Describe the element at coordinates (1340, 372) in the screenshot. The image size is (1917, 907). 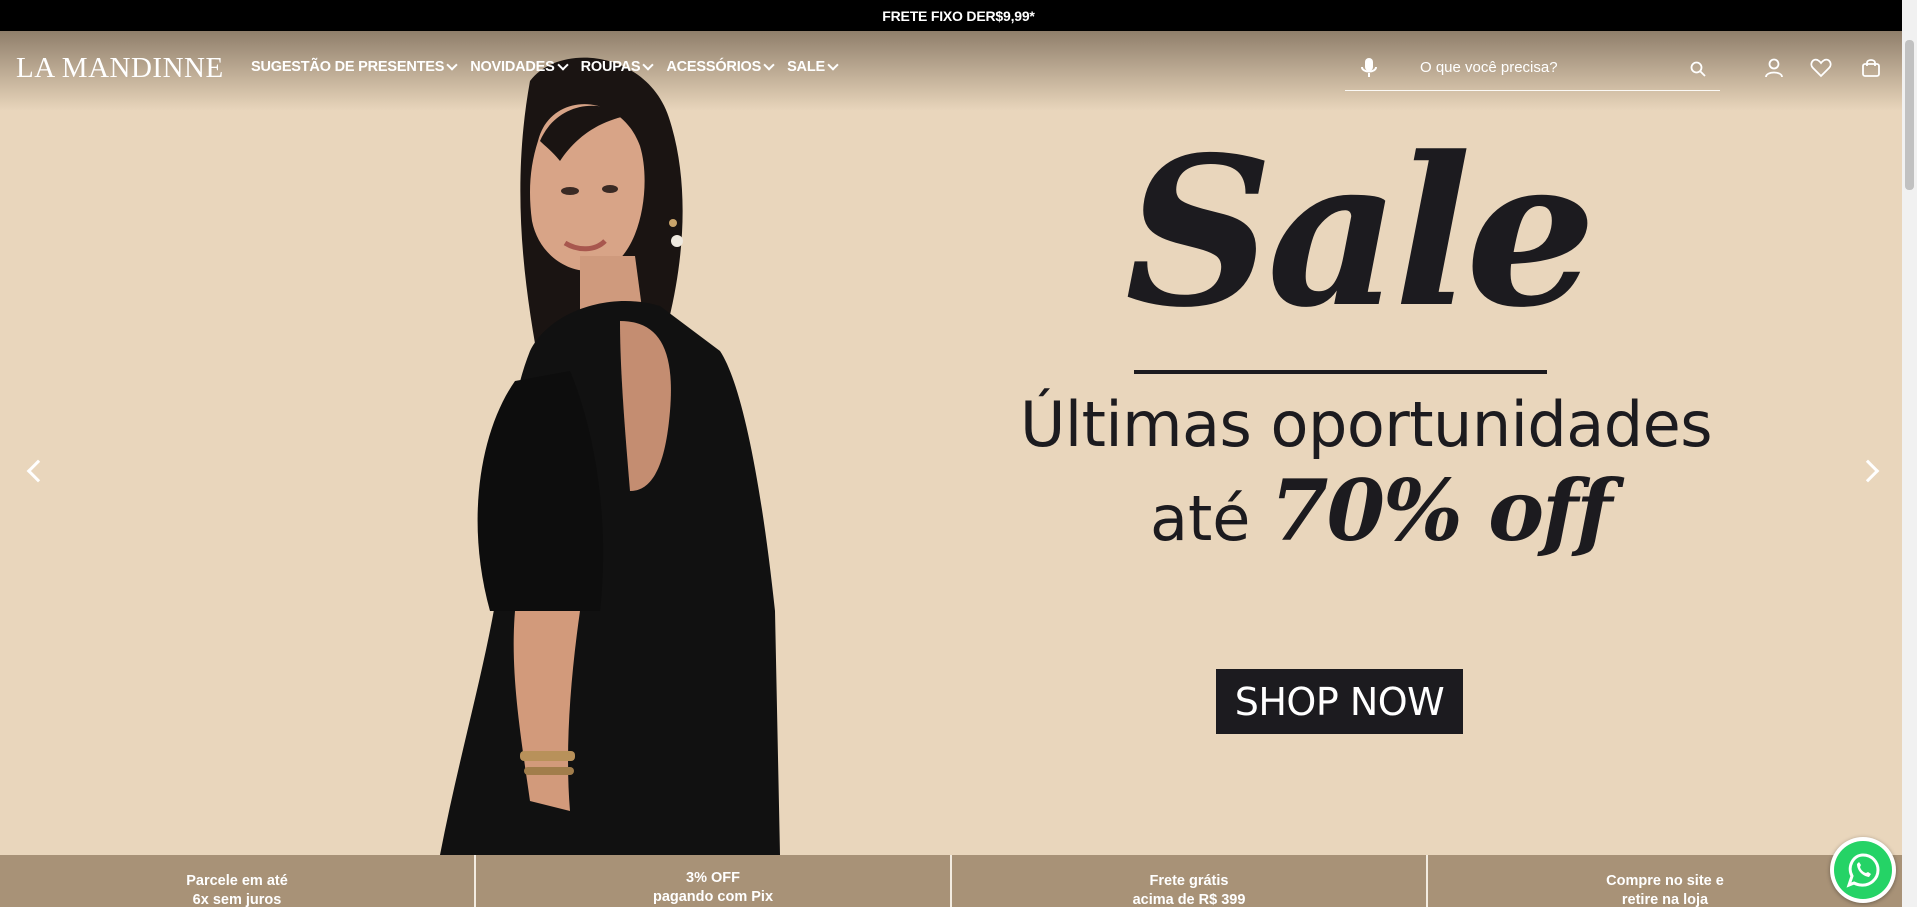
I see `headline-divider` at that location.